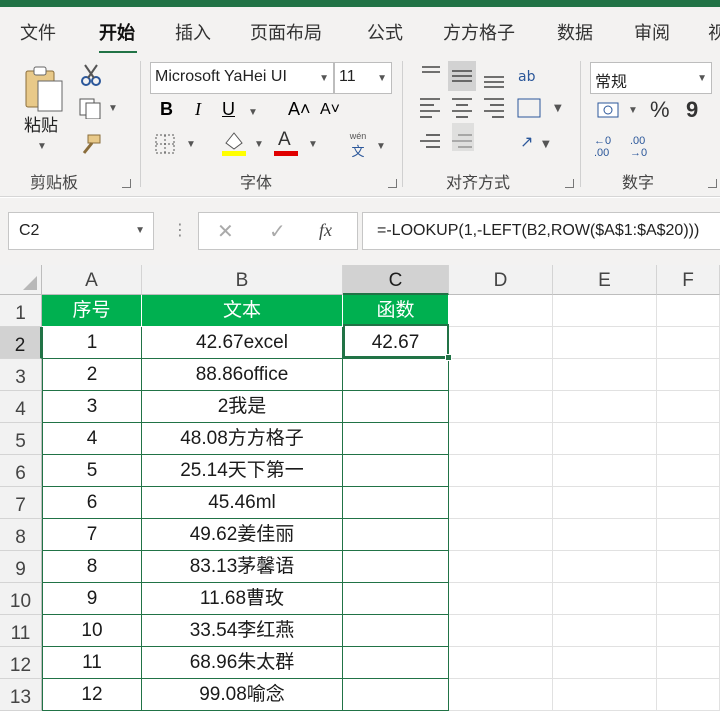  What do you see at coordinates (396, 280) in the screenshot?
I see `column-header-c: C` at bounding box center [396, 280].